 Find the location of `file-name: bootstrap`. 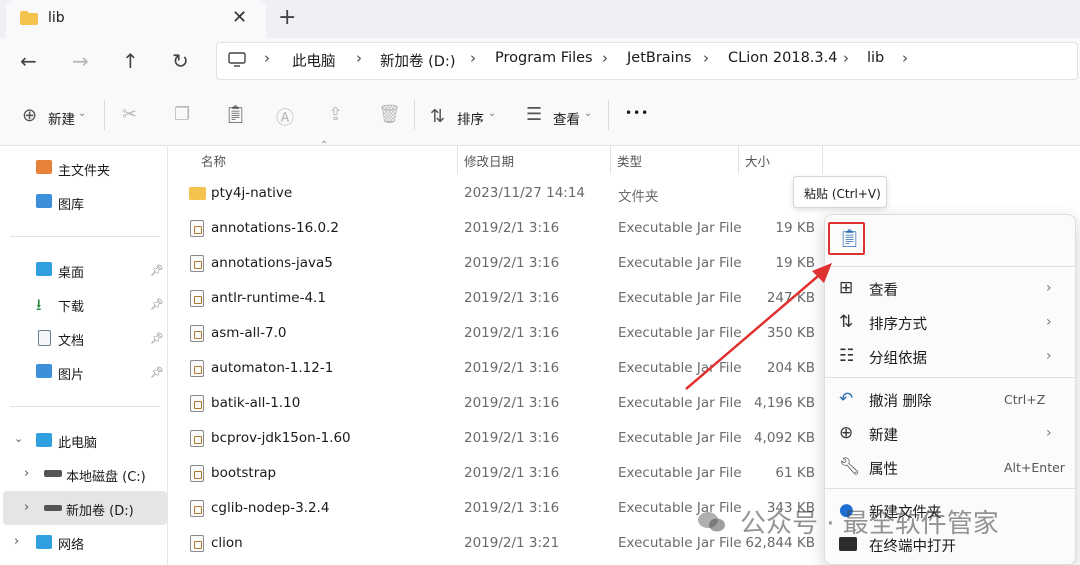

file-name: bootstrap is located at coordinates (243, 473).